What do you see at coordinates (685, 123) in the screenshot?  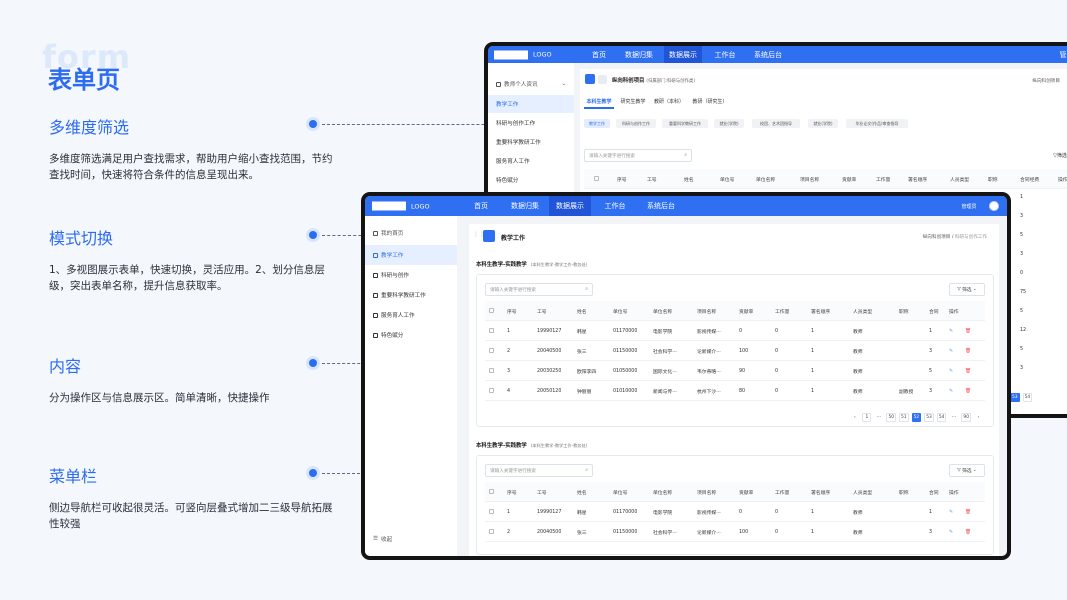 I see `filter-chip: 重要科学教研工作` at bounding box center [685, 123].